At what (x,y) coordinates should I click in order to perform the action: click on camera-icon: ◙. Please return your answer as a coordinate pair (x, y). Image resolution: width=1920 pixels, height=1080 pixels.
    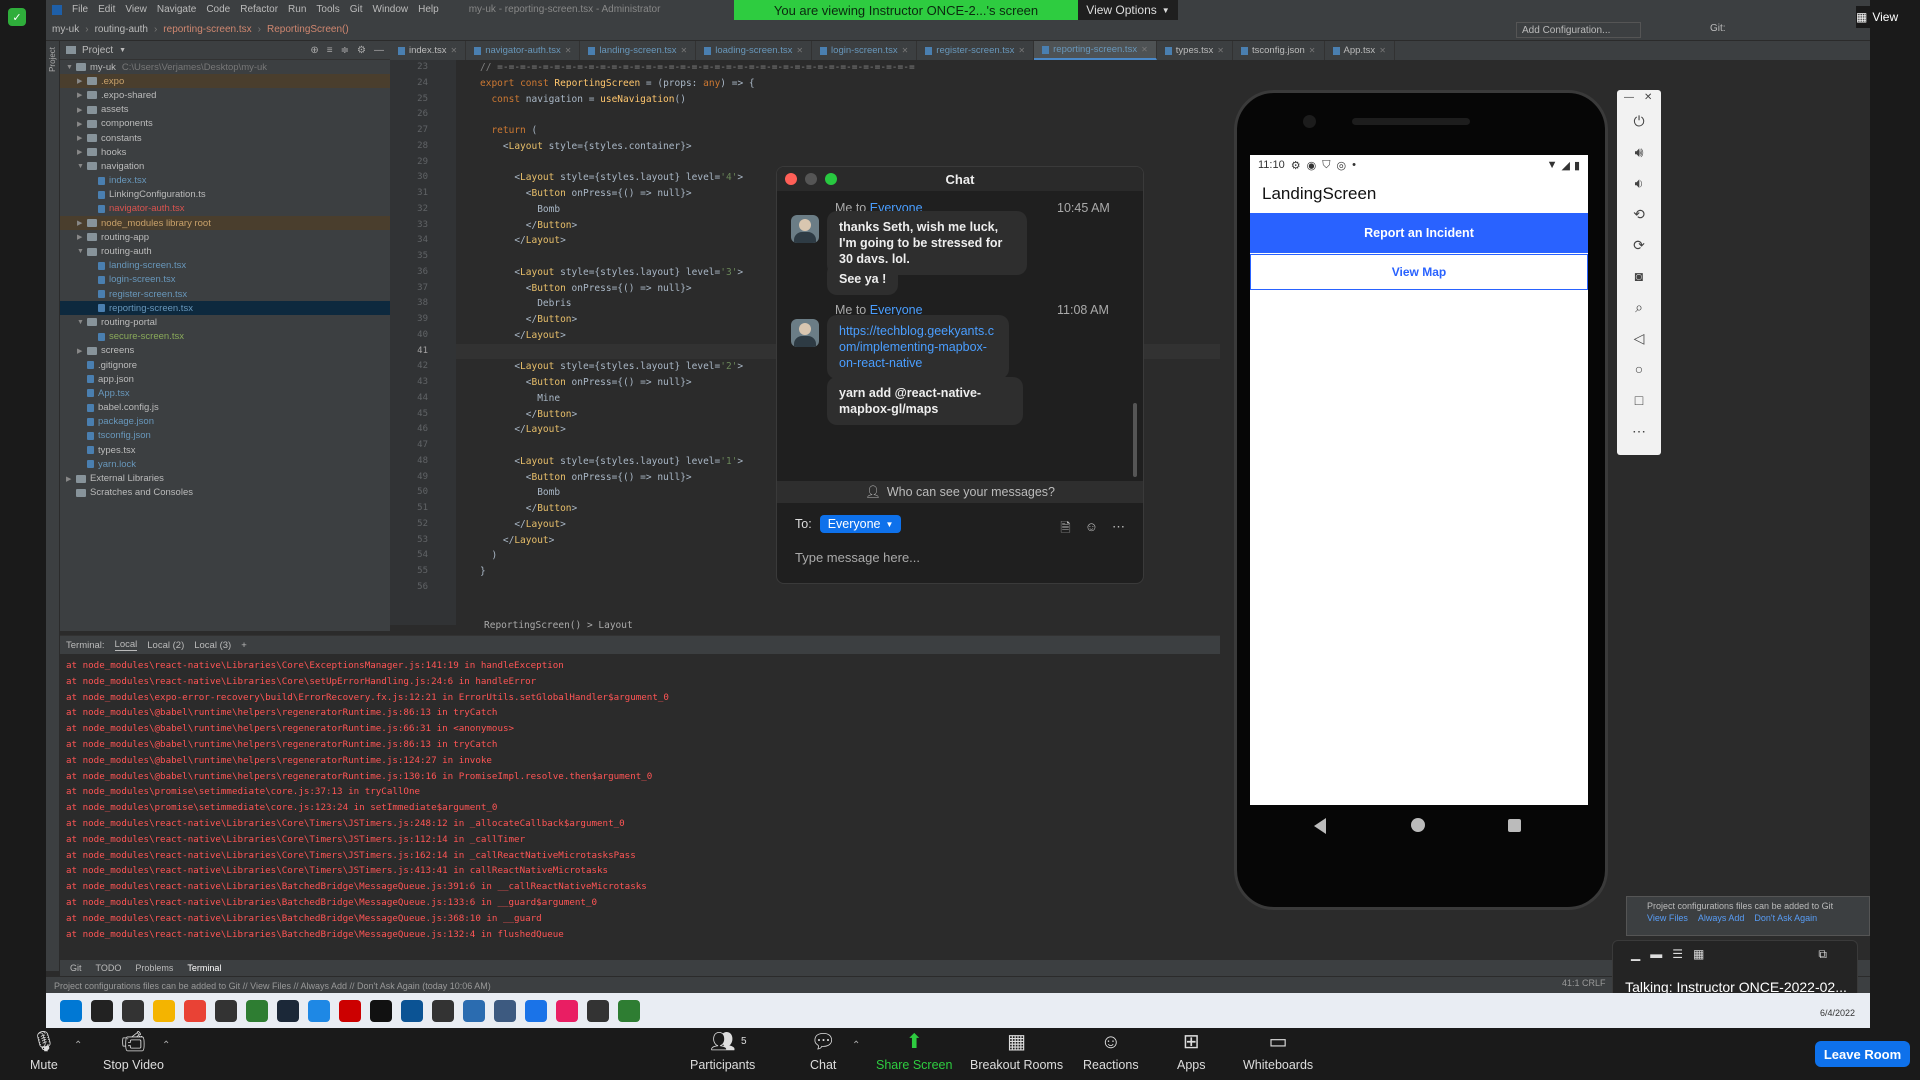
    Looking at the image, I should click on (1639, 276).